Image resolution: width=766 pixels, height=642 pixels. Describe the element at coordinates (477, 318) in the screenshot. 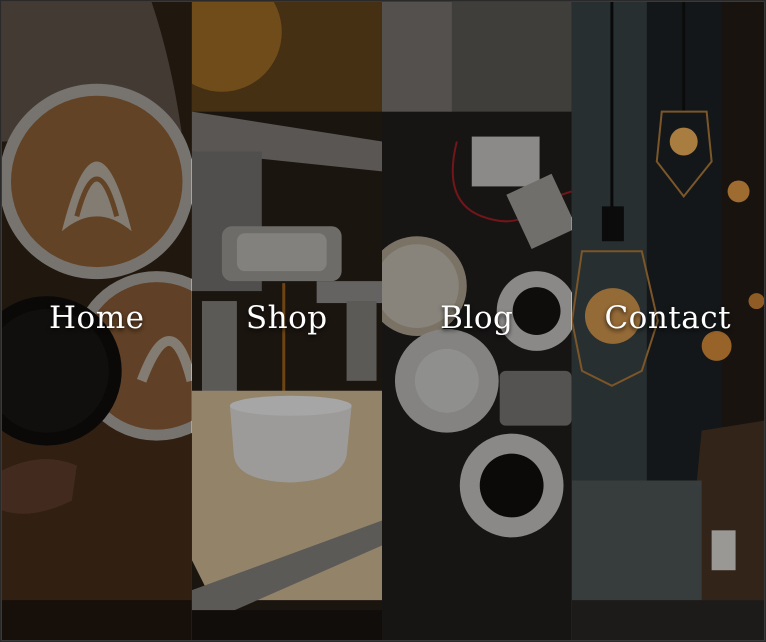

I see `nav-label-blog: Blog` at that location.